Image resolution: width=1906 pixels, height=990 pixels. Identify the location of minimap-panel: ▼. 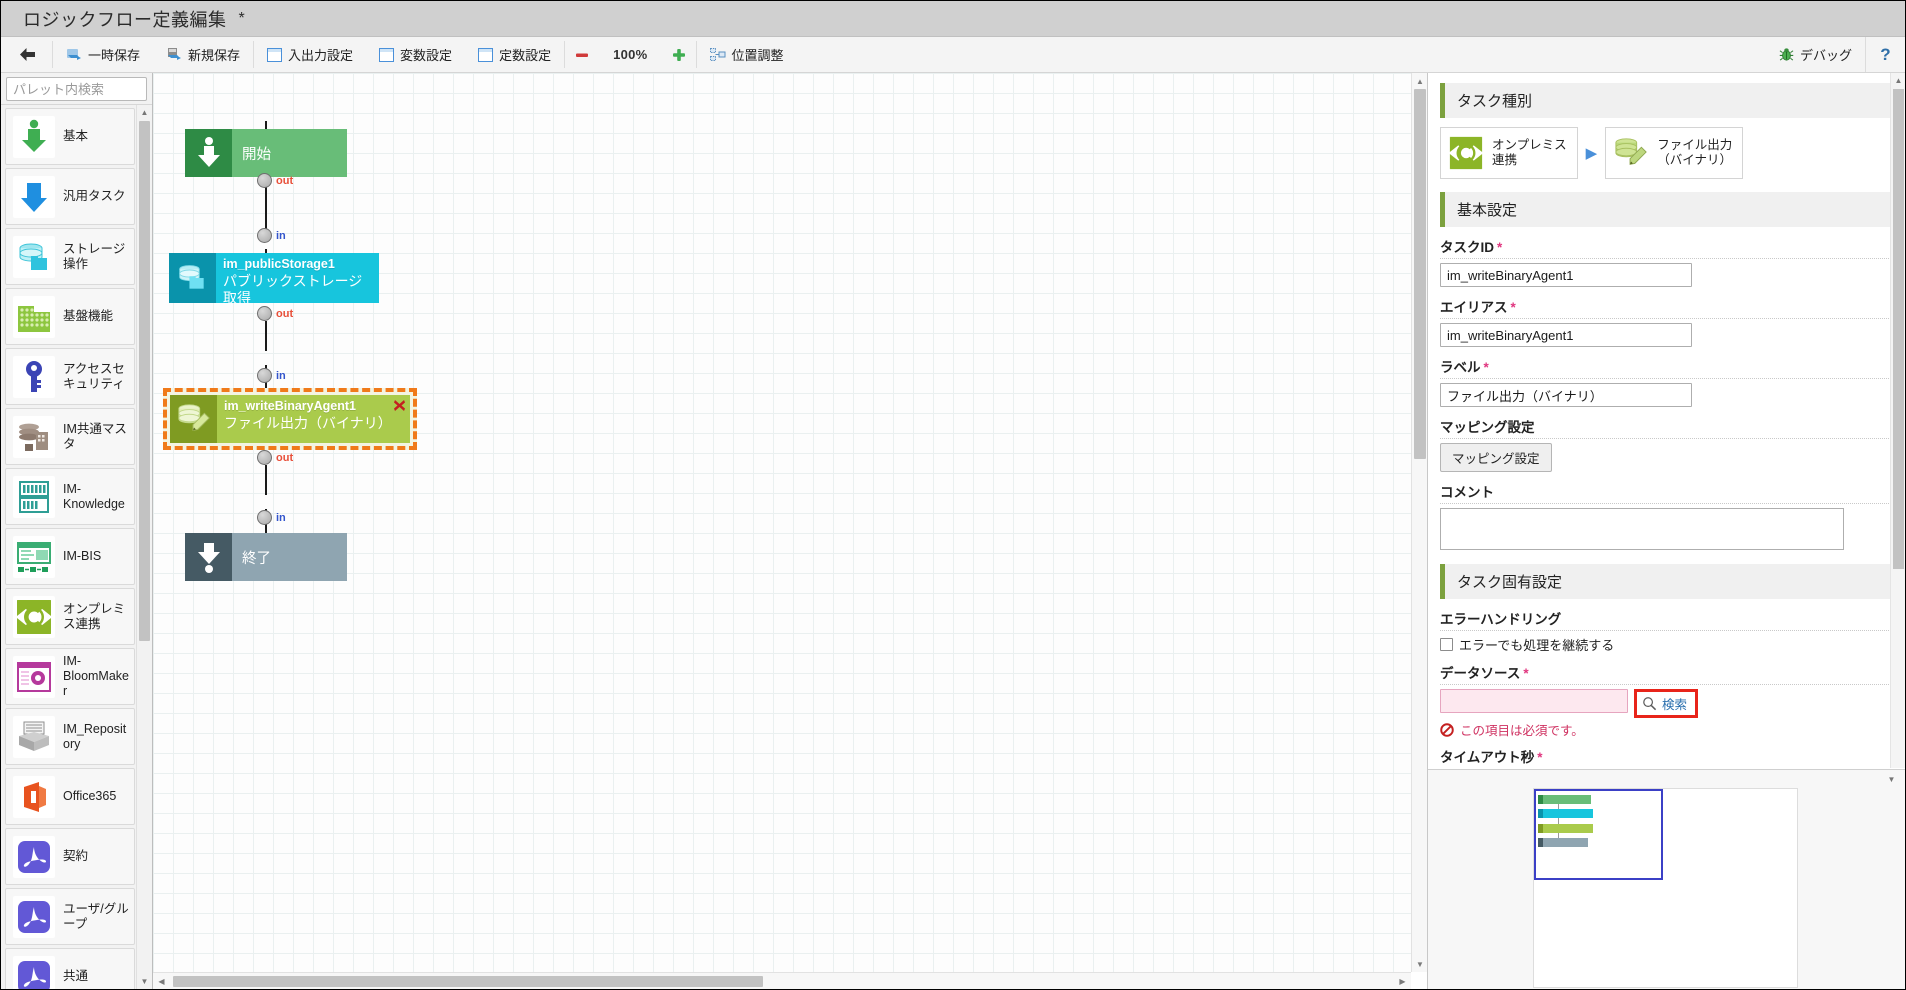
(1666, 879).